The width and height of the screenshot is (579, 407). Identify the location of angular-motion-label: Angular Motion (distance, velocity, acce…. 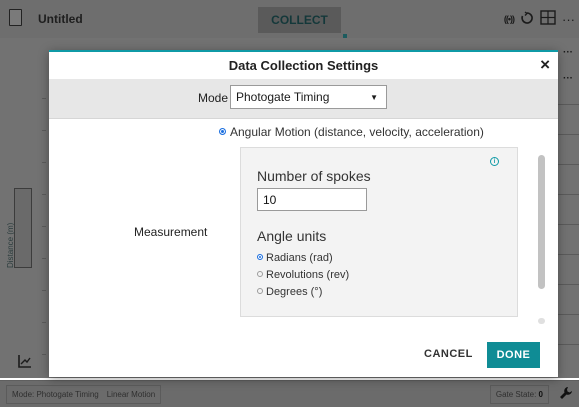
(357, 132).